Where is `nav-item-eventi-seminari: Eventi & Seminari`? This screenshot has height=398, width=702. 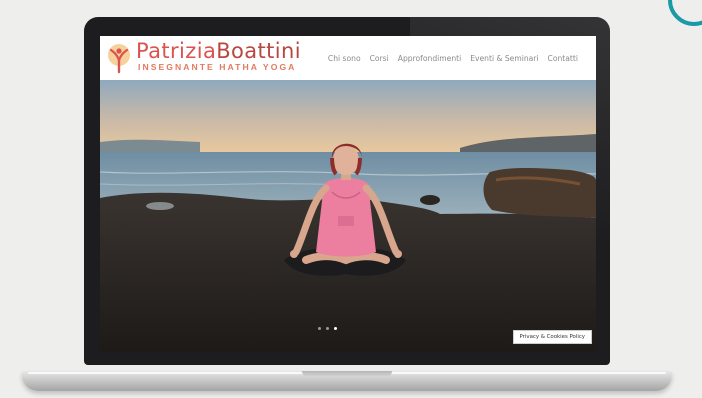 nav-item-eventi-seminari: Eventi & Seminari is located at coordinates (504, 58).